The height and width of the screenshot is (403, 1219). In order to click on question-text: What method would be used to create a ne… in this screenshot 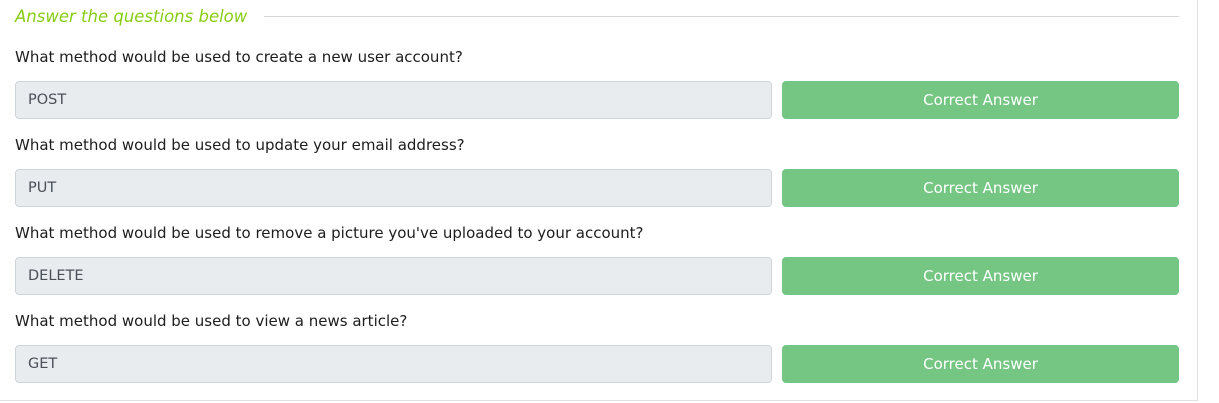, I will do `click(239, 57)`.